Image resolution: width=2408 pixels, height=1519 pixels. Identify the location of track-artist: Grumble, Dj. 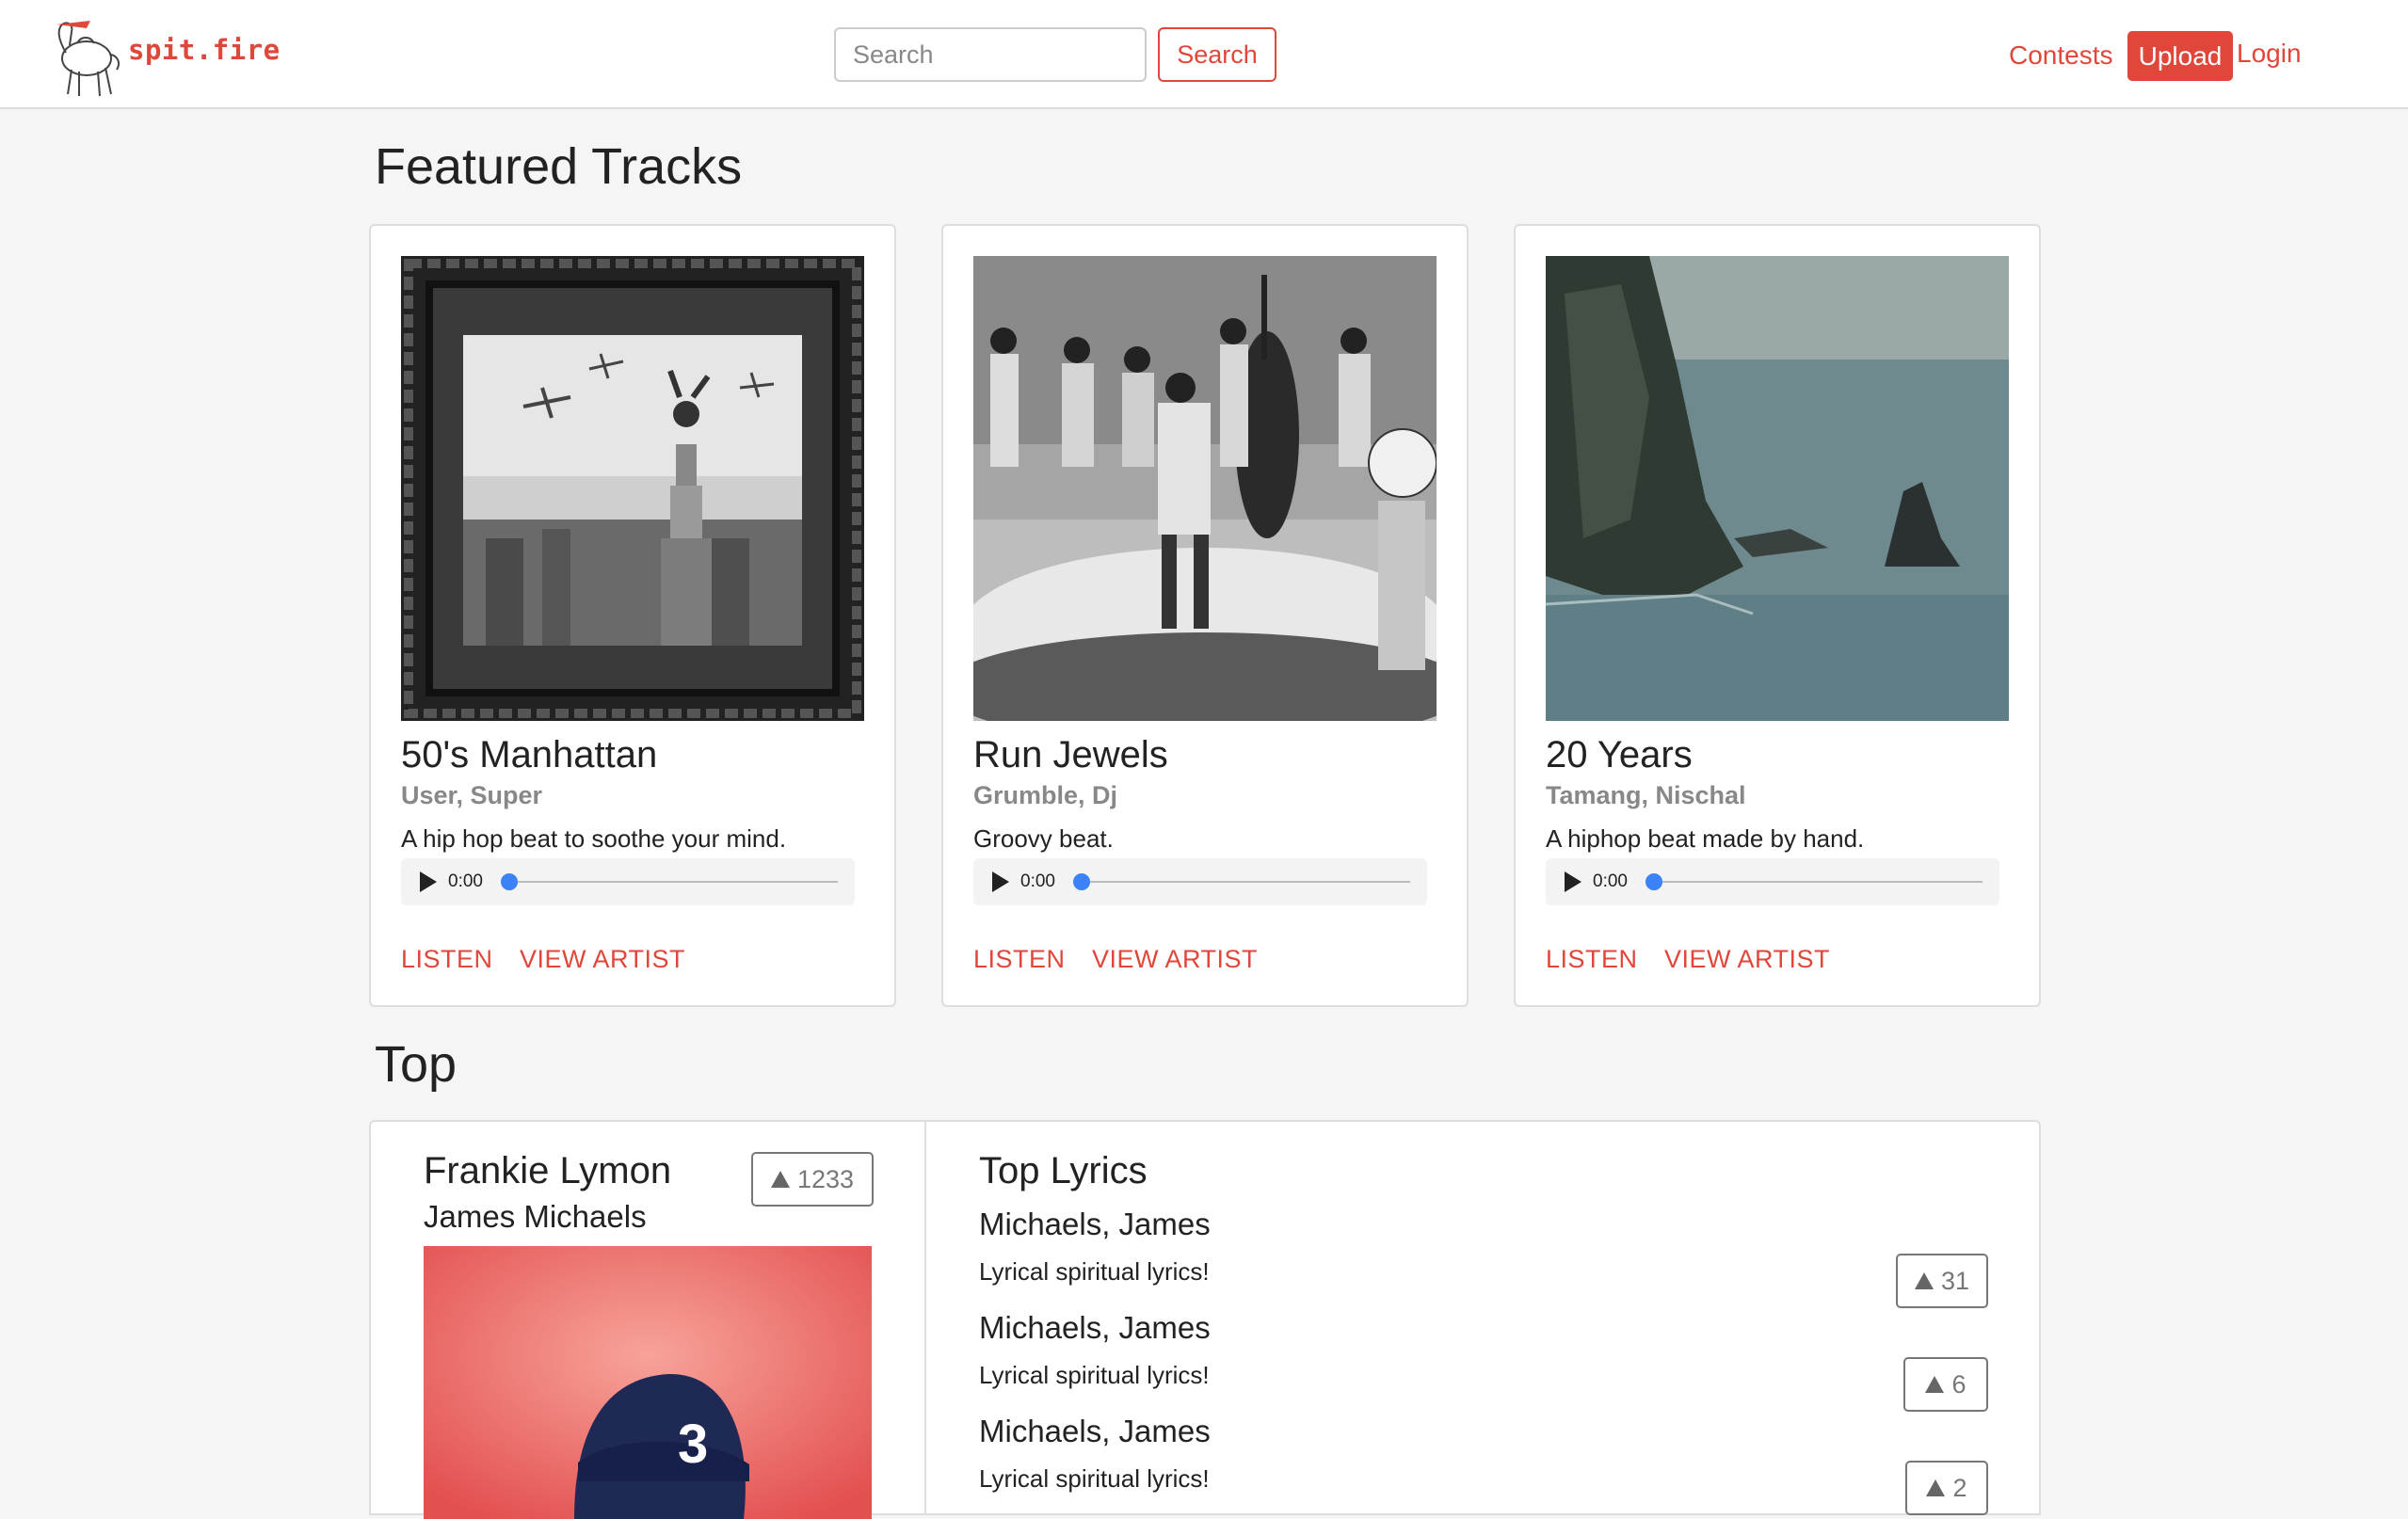
(1046, 795).